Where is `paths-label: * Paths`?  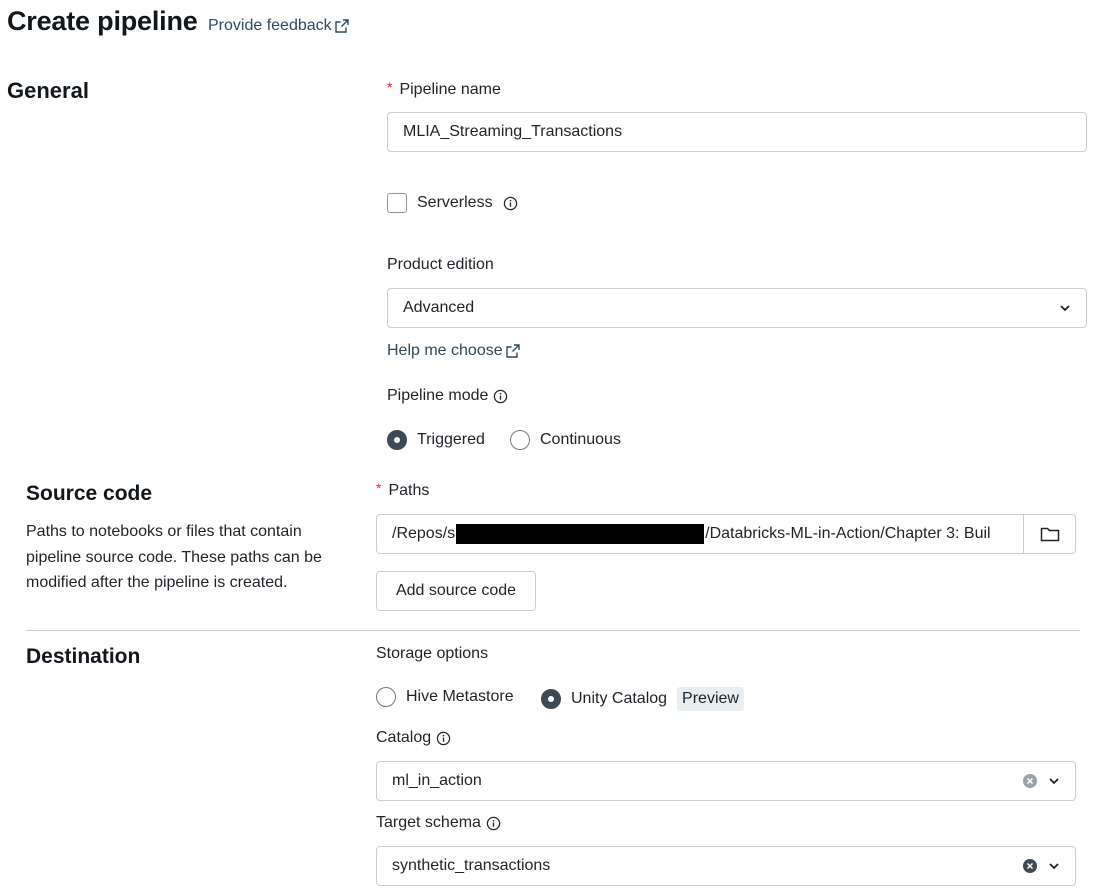
paths-label: * Paths is located at coordinates (403, 490).